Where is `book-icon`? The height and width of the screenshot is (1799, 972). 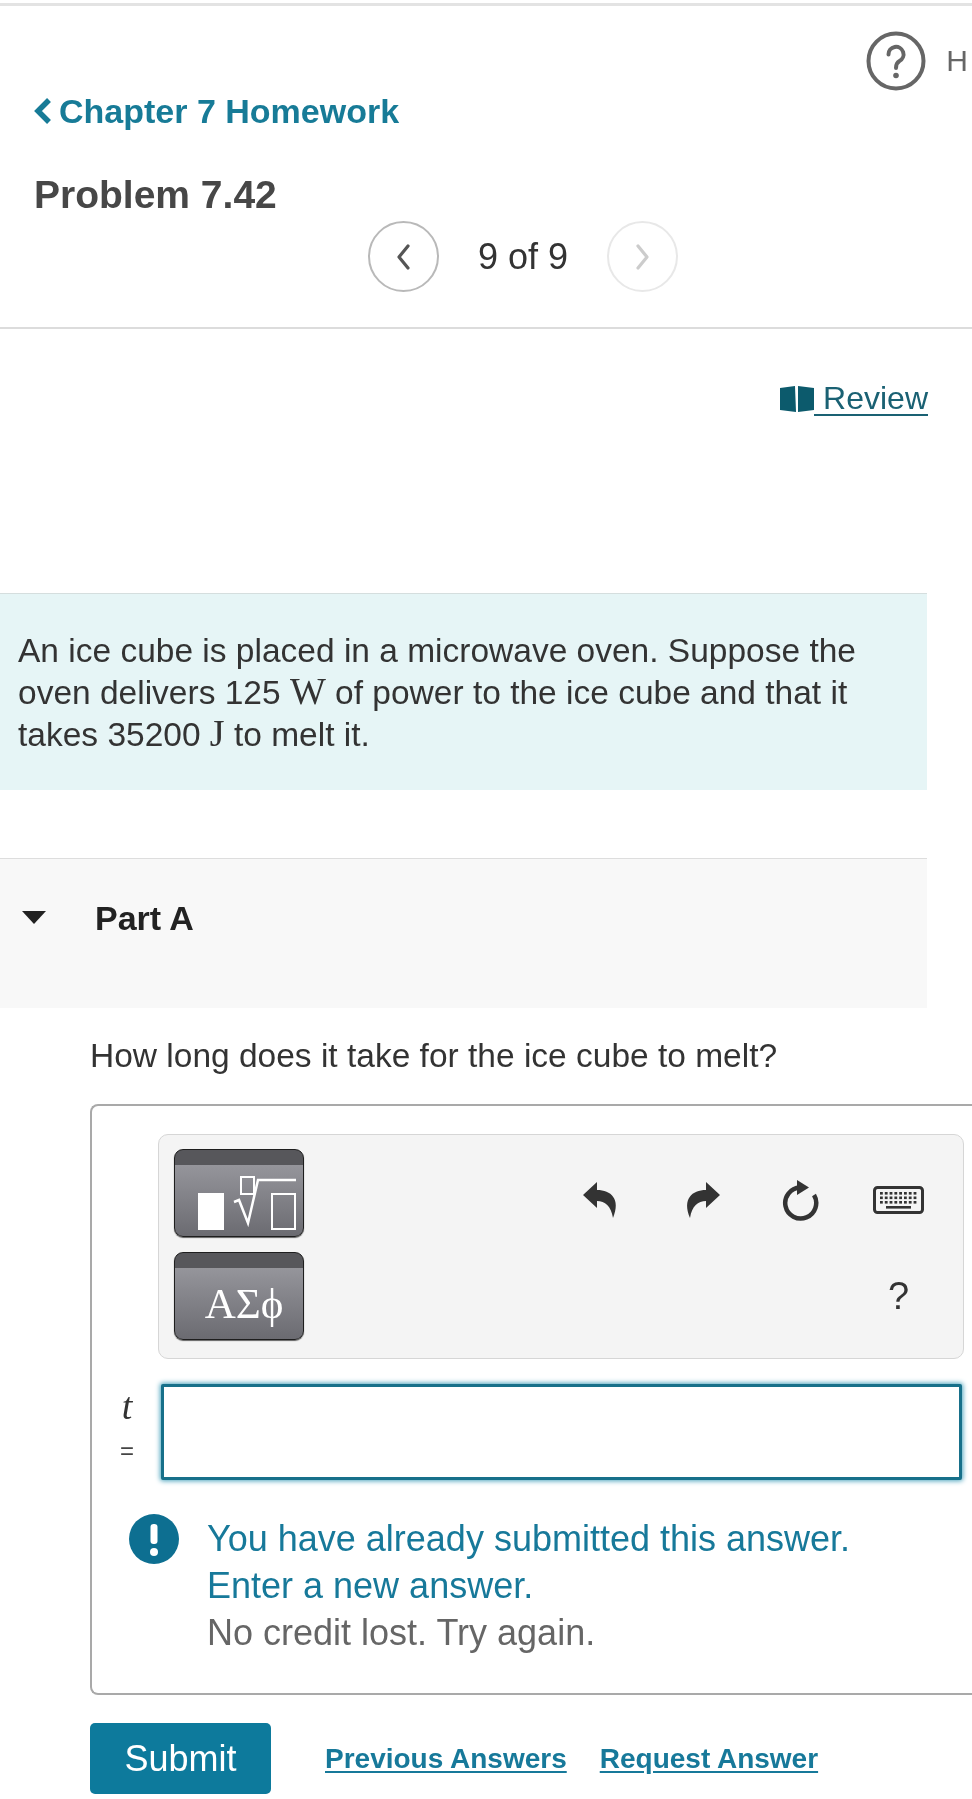
book-icon is located at coordinates (797, 399).